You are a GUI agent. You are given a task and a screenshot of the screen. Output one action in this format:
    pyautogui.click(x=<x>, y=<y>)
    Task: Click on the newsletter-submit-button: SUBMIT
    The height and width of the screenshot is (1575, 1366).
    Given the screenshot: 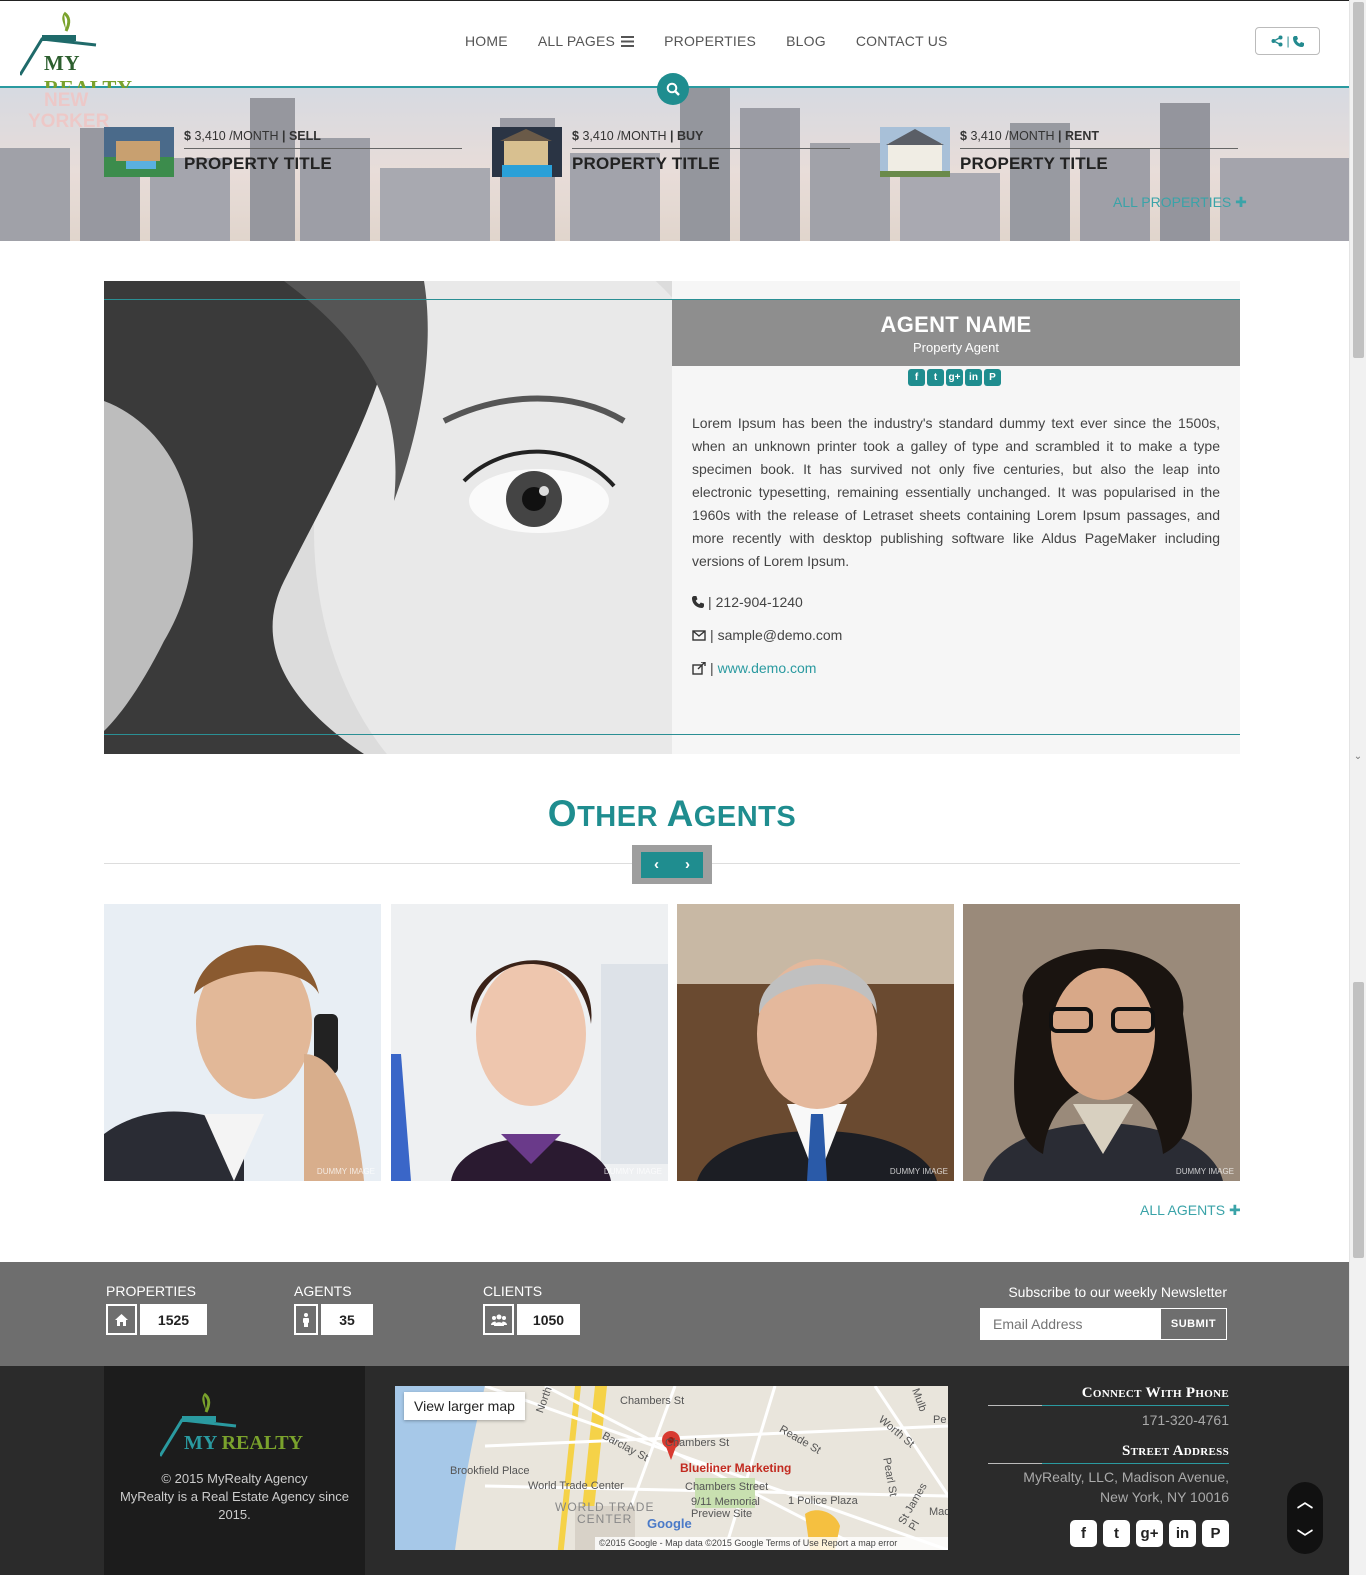 What is the action you would take?
    pyautogui.click(x=1193, y=1324)
    